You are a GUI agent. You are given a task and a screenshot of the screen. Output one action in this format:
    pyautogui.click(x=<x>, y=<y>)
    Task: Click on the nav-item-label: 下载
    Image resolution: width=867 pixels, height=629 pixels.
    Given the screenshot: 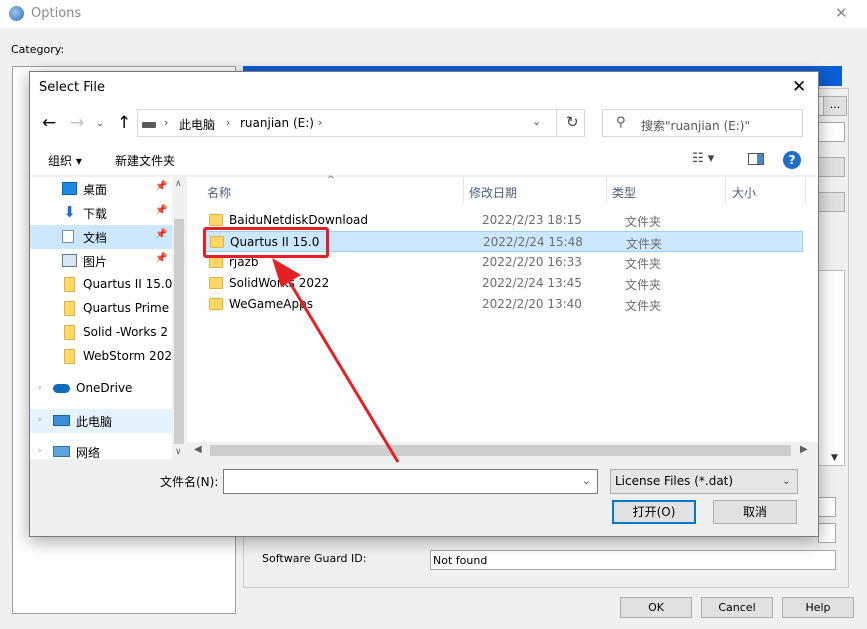 What is the action you would take?
    pyautogui.click(x=95, y=214)
    